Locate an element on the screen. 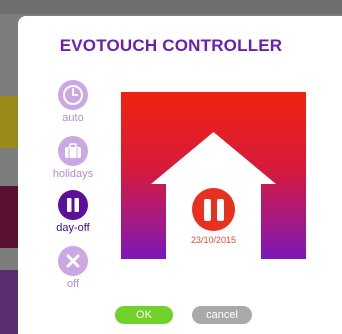 This screenshot has height=334, width=342. background-top-bar is located at coordinates (171, 7).